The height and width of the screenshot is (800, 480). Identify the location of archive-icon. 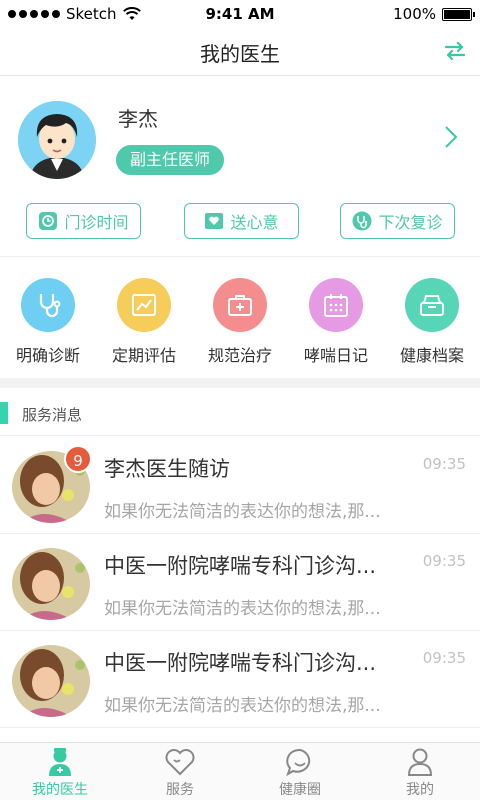
(432, 305).